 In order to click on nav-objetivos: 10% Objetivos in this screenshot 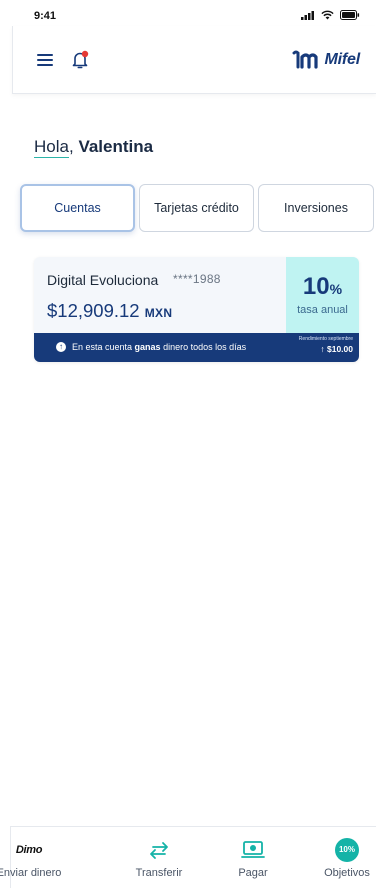, I will do `click(339, 857)`.